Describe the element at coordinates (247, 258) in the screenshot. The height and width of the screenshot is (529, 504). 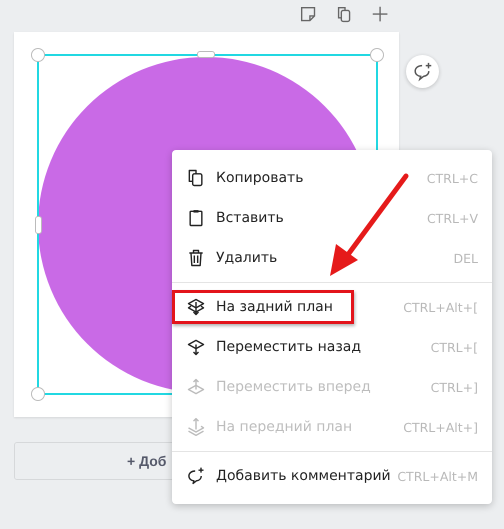
I see `menu-item-label: Удалить` at that location.